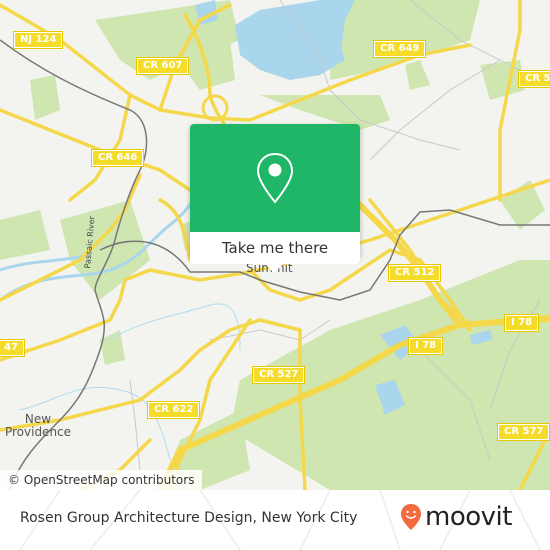 This screenshot has width=550, height=550. I want to click on place-label-new-providence: New Providence, so click(38, 426).